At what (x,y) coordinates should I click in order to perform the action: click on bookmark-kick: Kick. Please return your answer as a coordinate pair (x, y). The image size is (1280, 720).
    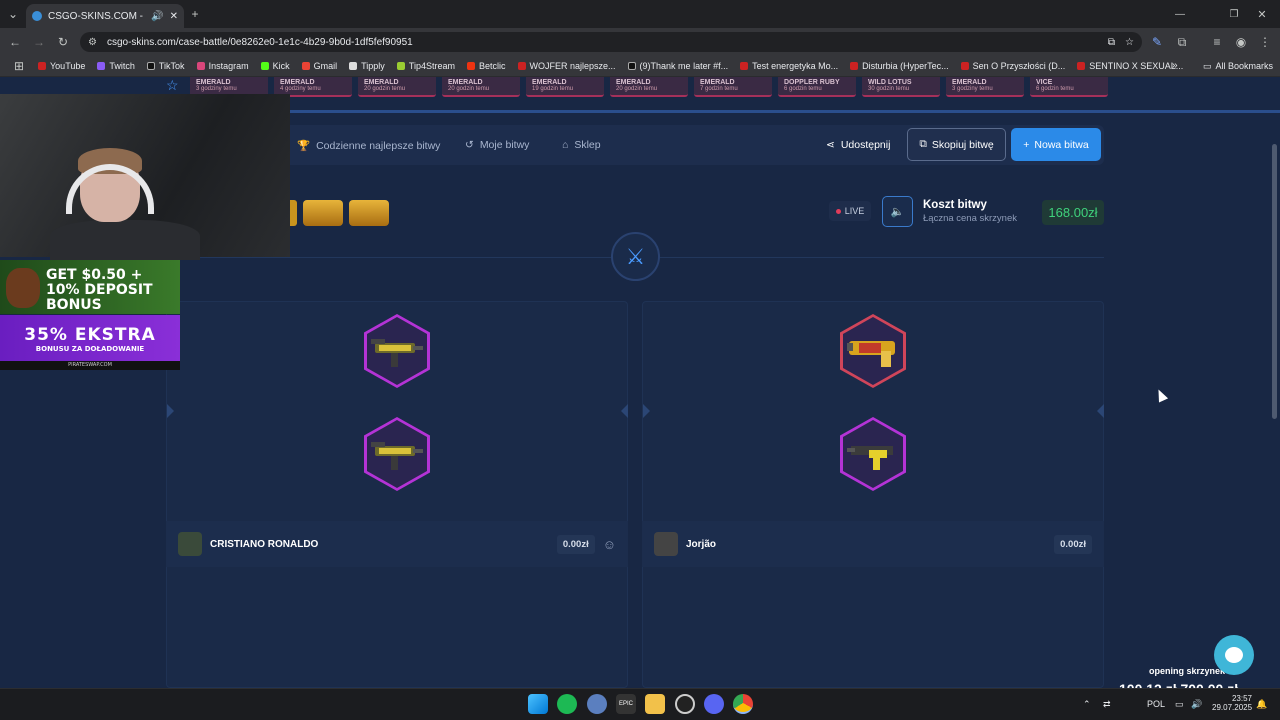
    Looking at the image, I should click on (275, 66).